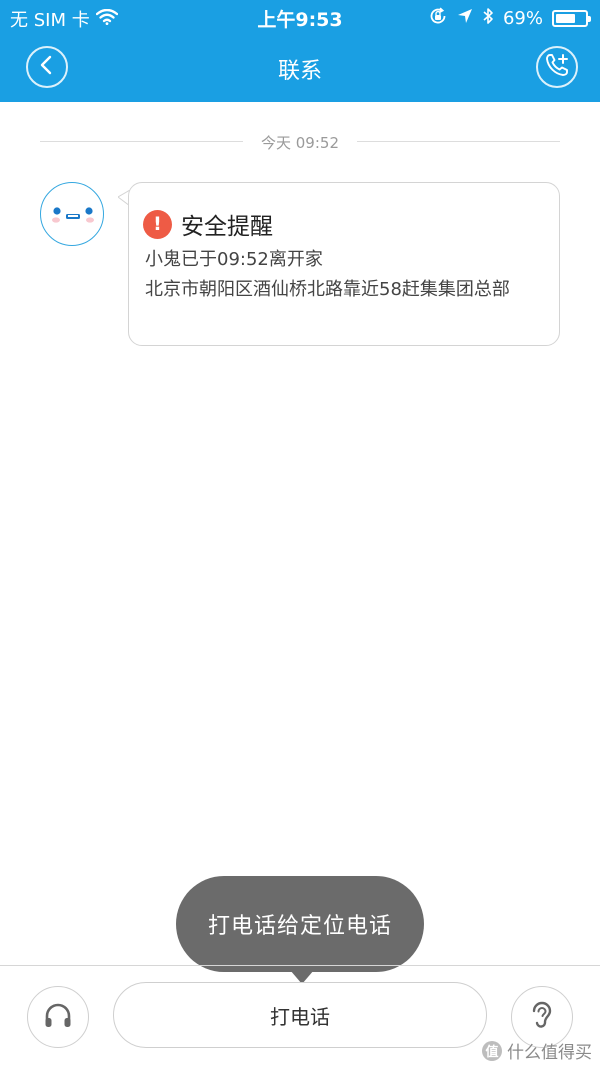  Describe the element at coordinates (300, 965) in the screenshot. I see `bottom-divider` at that location.